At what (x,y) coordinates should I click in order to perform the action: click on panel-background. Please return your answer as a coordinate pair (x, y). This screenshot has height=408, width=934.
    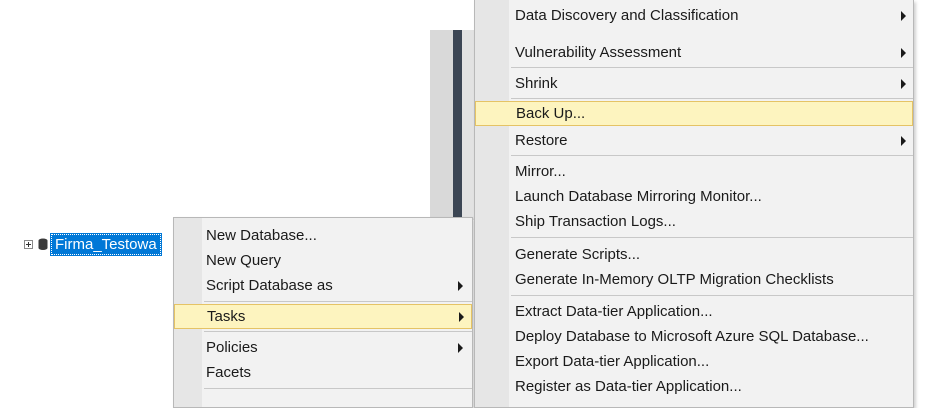
    Looking at the image, I should click on (441, 125).